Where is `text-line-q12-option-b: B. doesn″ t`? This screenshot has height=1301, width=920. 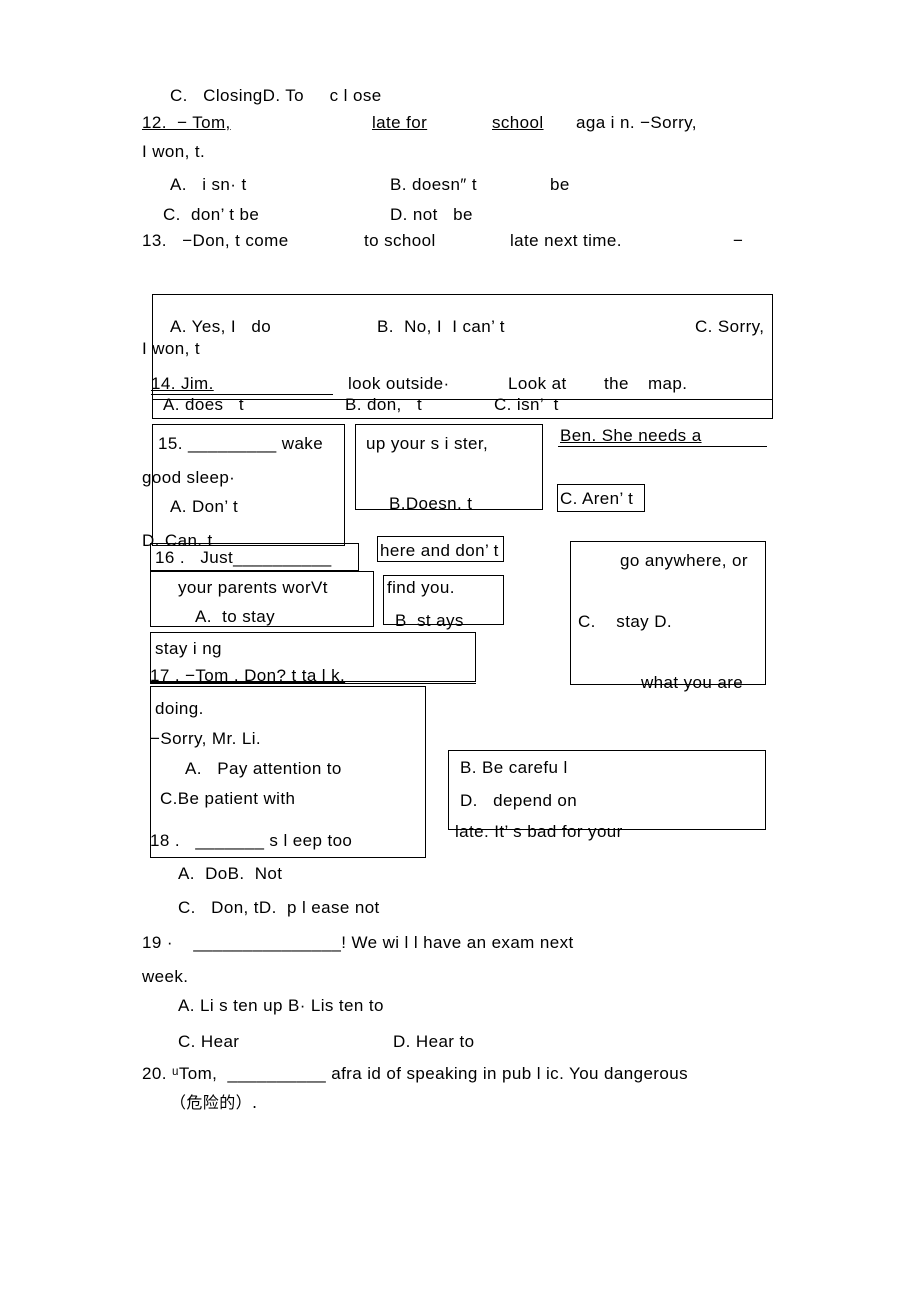
text-line-q12-option-b: B. doesn″ t is located at coordinates (433, 184).